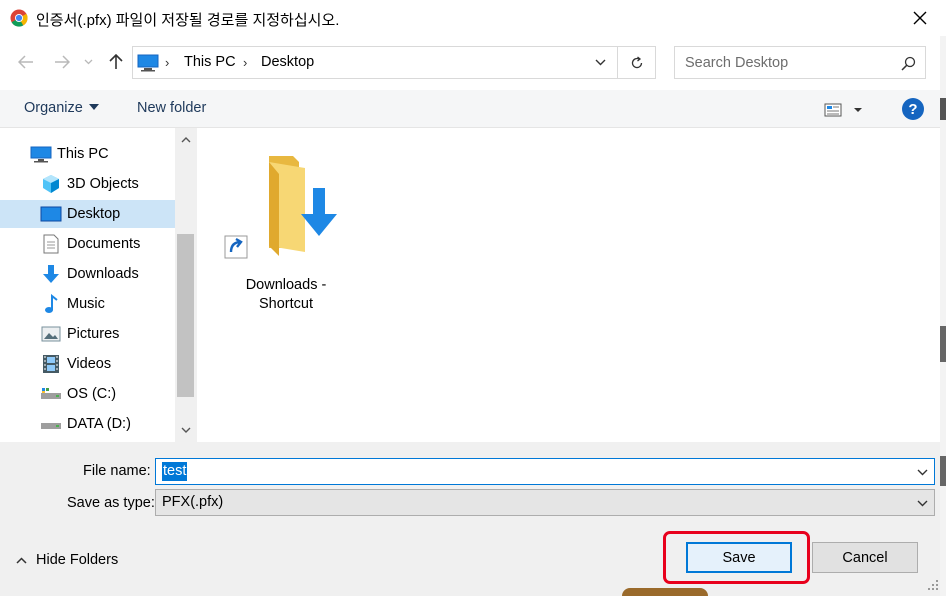 This screenshot has width=946, height=596. What do you see at coordinates (193, 502) in the screenshot?
I see `save-type-value: PFX(.pfx)` at bounding box center [193, 502].